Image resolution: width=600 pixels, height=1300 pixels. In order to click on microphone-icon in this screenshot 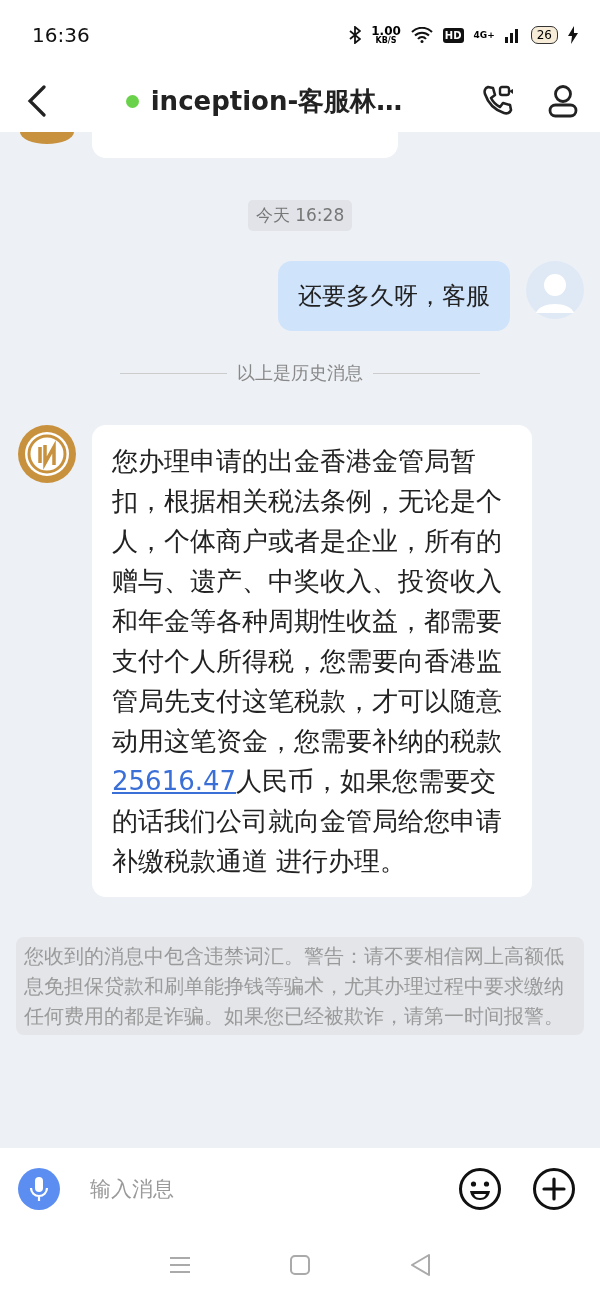, I will do `click(39, 1189)`.